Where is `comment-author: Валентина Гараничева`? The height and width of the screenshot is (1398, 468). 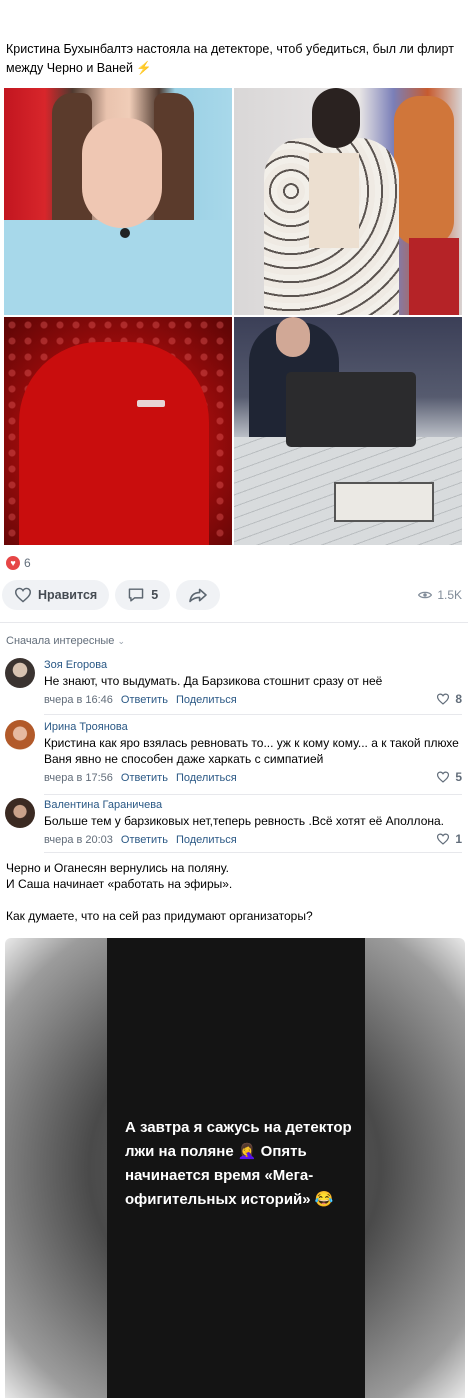
comment-author: Валентина Гараничева is located at coordinates (103, 805).